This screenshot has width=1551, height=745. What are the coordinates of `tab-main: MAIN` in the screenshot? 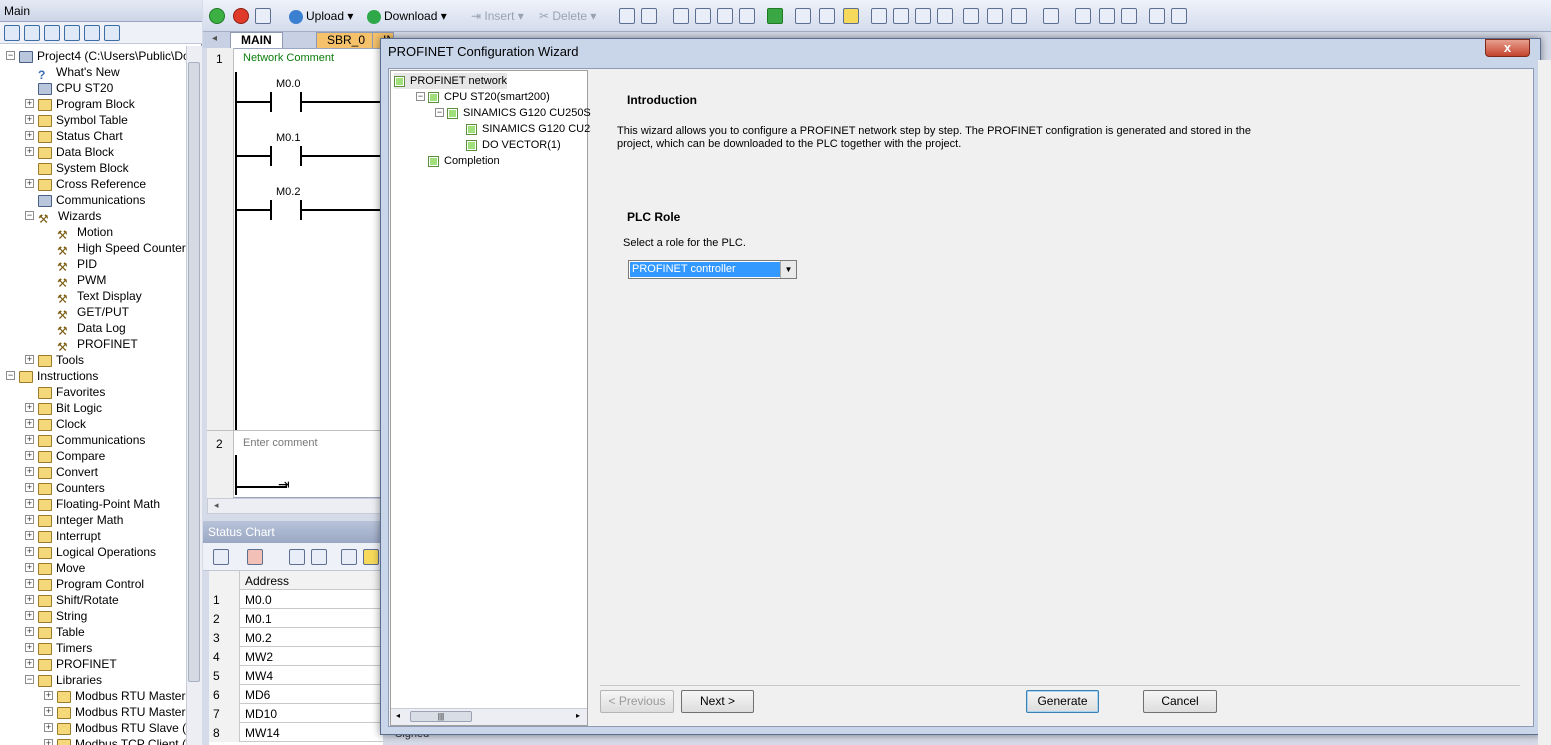 It's located at (256, 40).